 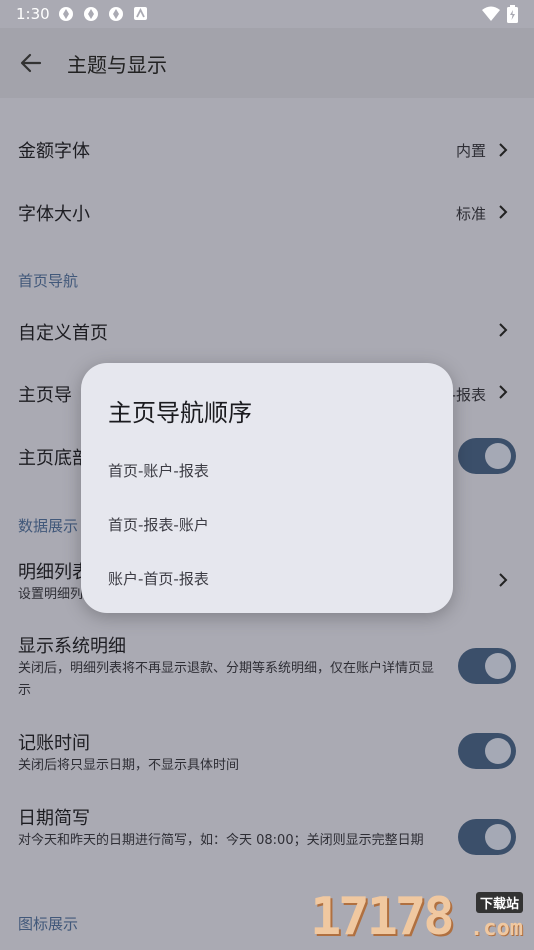 I want to click on setting-record-time: 记账时间 关闭后将只显示日期，不显示具体时间, so click(x=267, y=753).